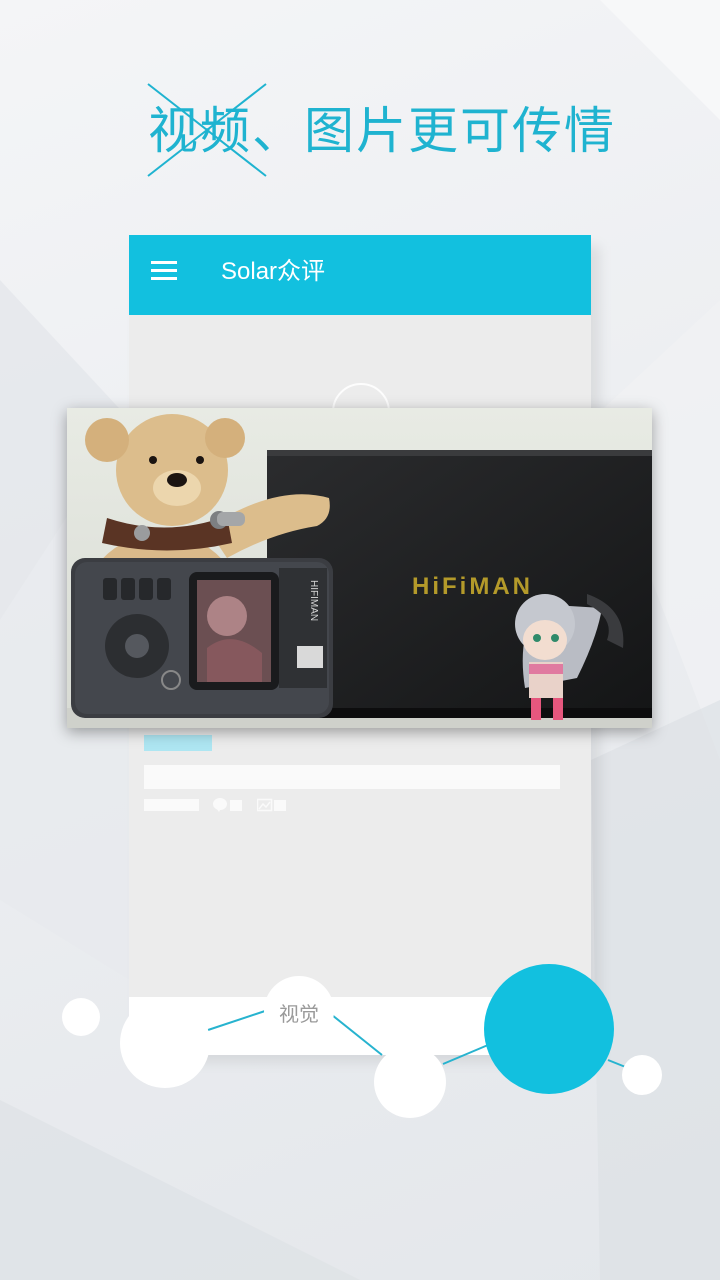 The height and width of the screenshot is (1280, 720). Describe the element at coordinates (164, 272) in the screenshot. I see `hamburger-menu-icon` at that location.